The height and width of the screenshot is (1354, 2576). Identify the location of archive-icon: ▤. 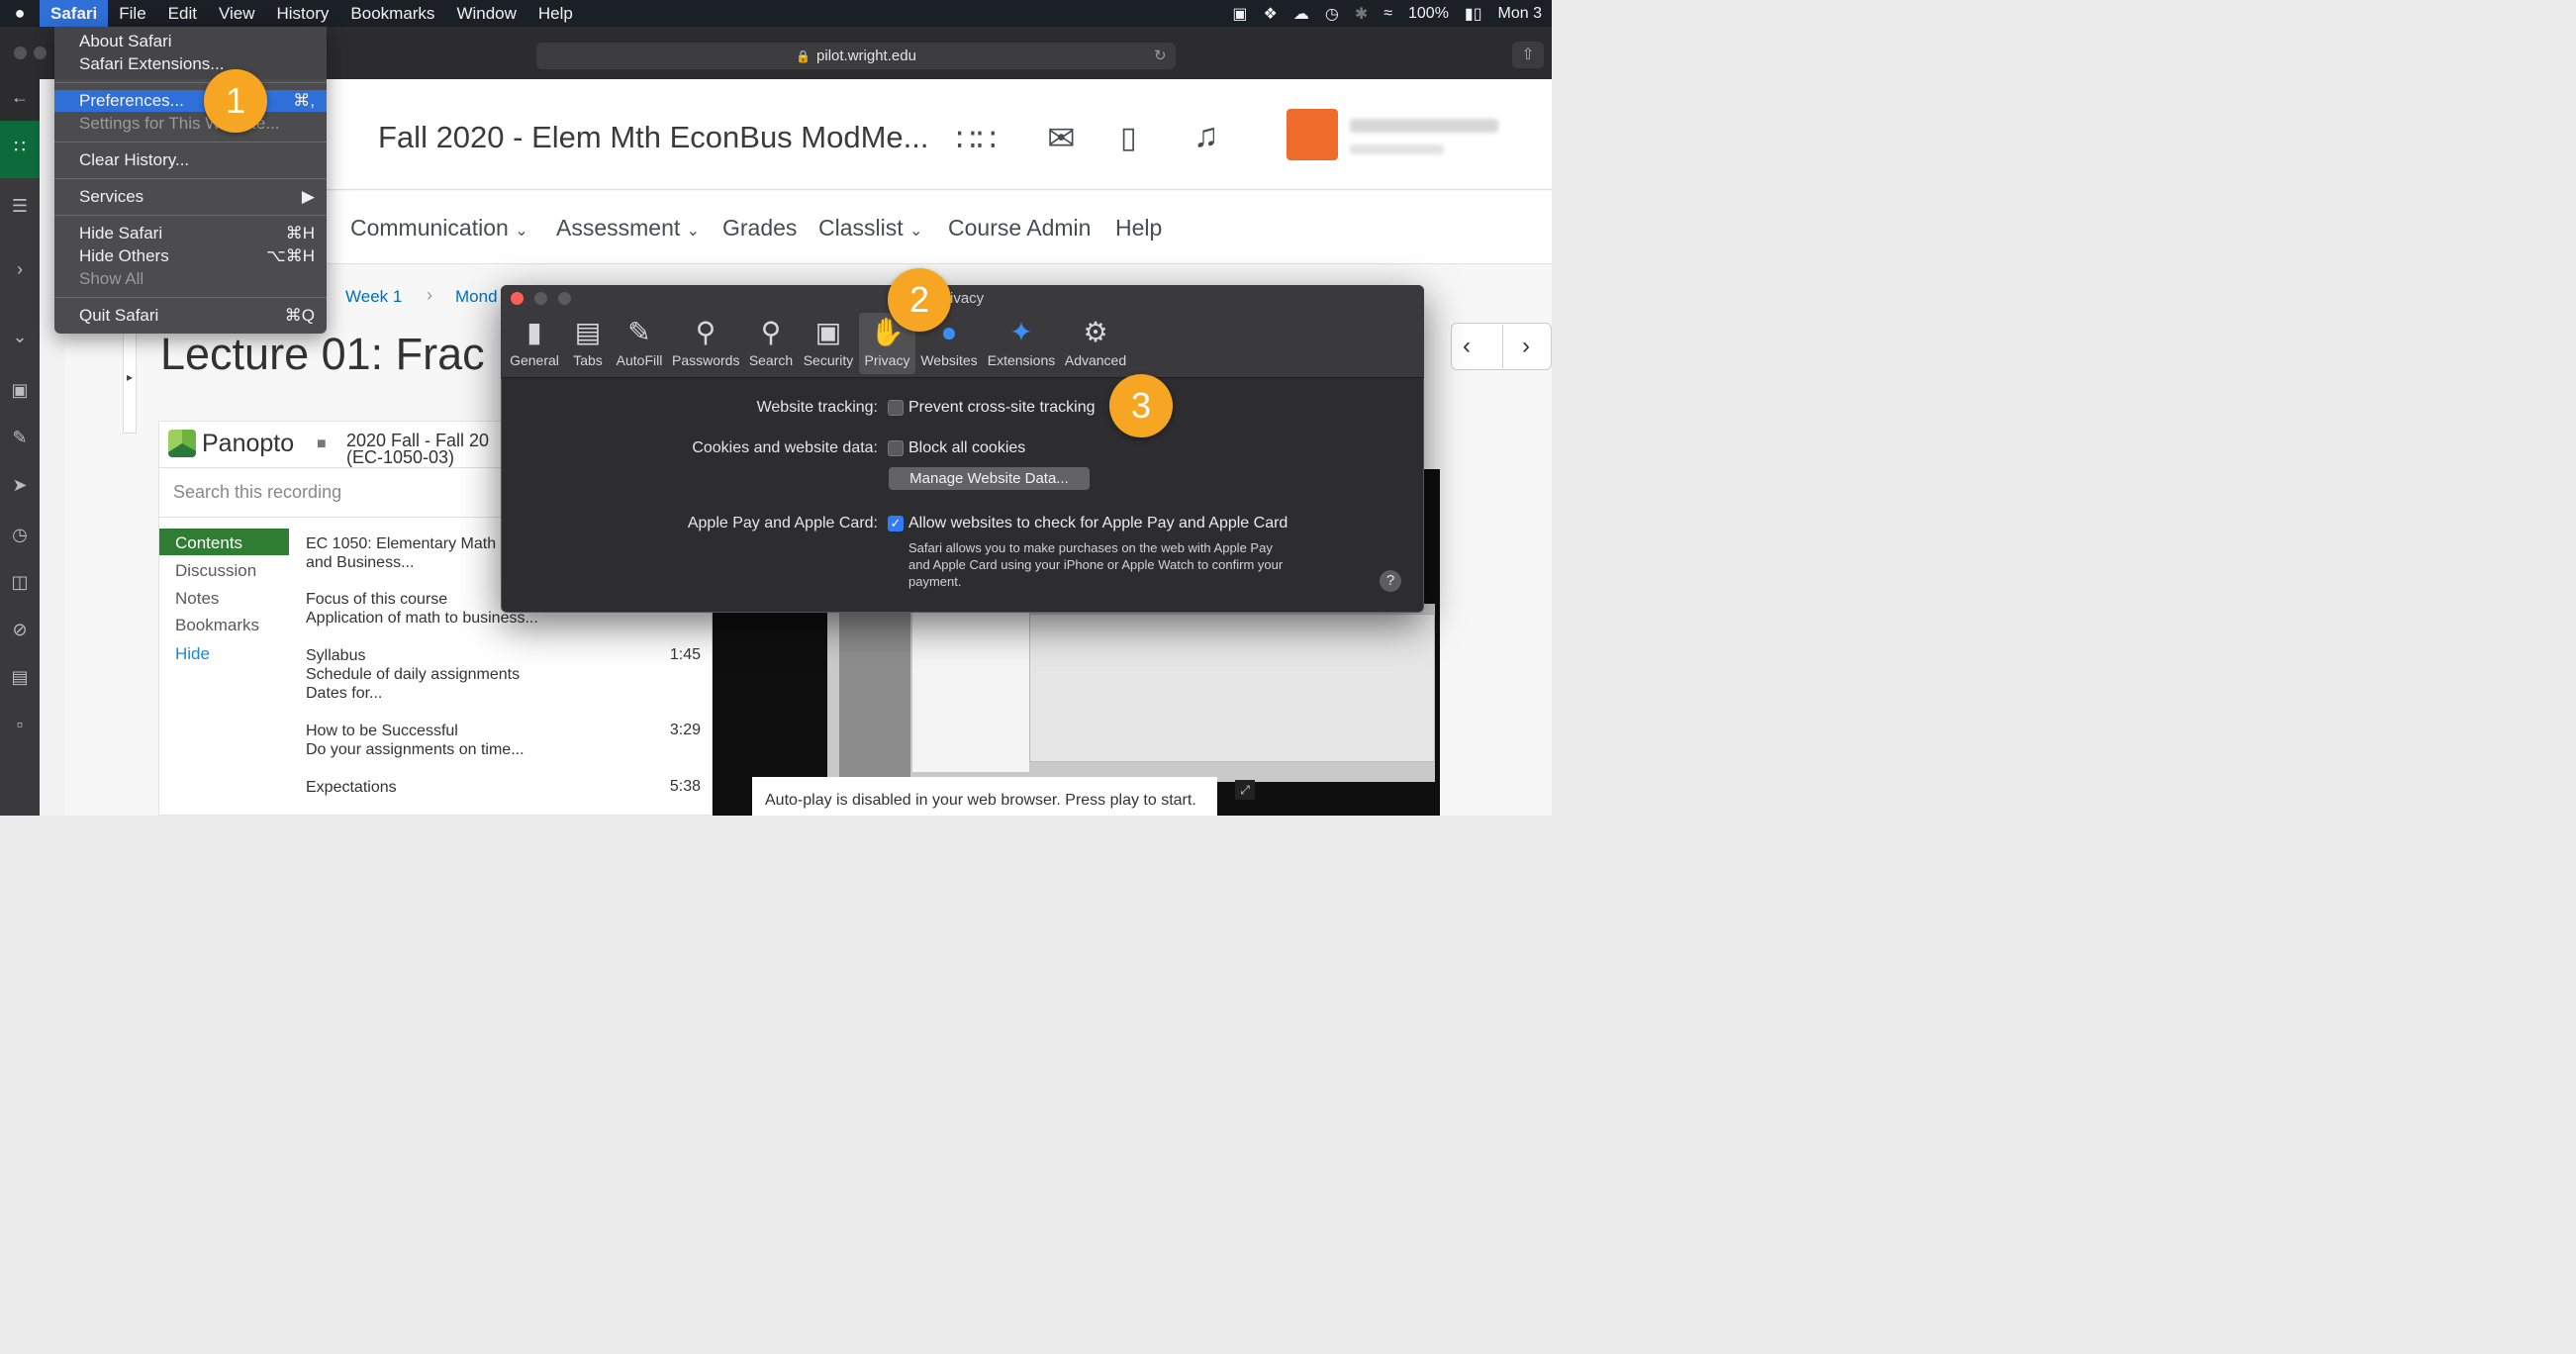
(20, 679).